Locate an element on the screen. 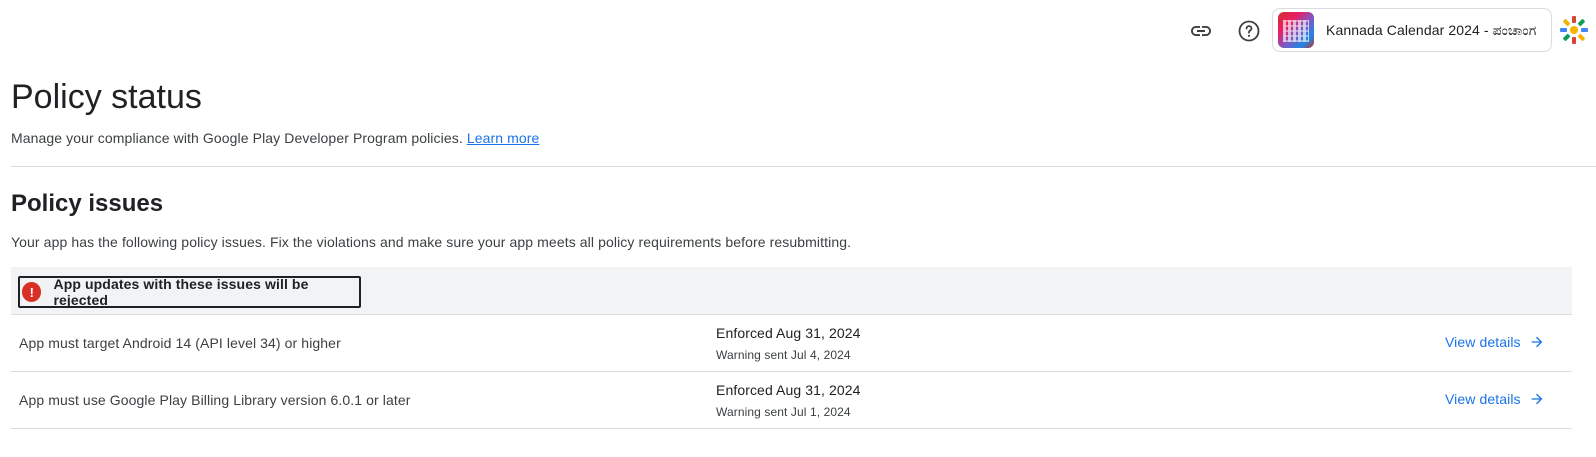  warning-date: Warning sent Jul 1, 2024 is located at coordinates (783, 412).